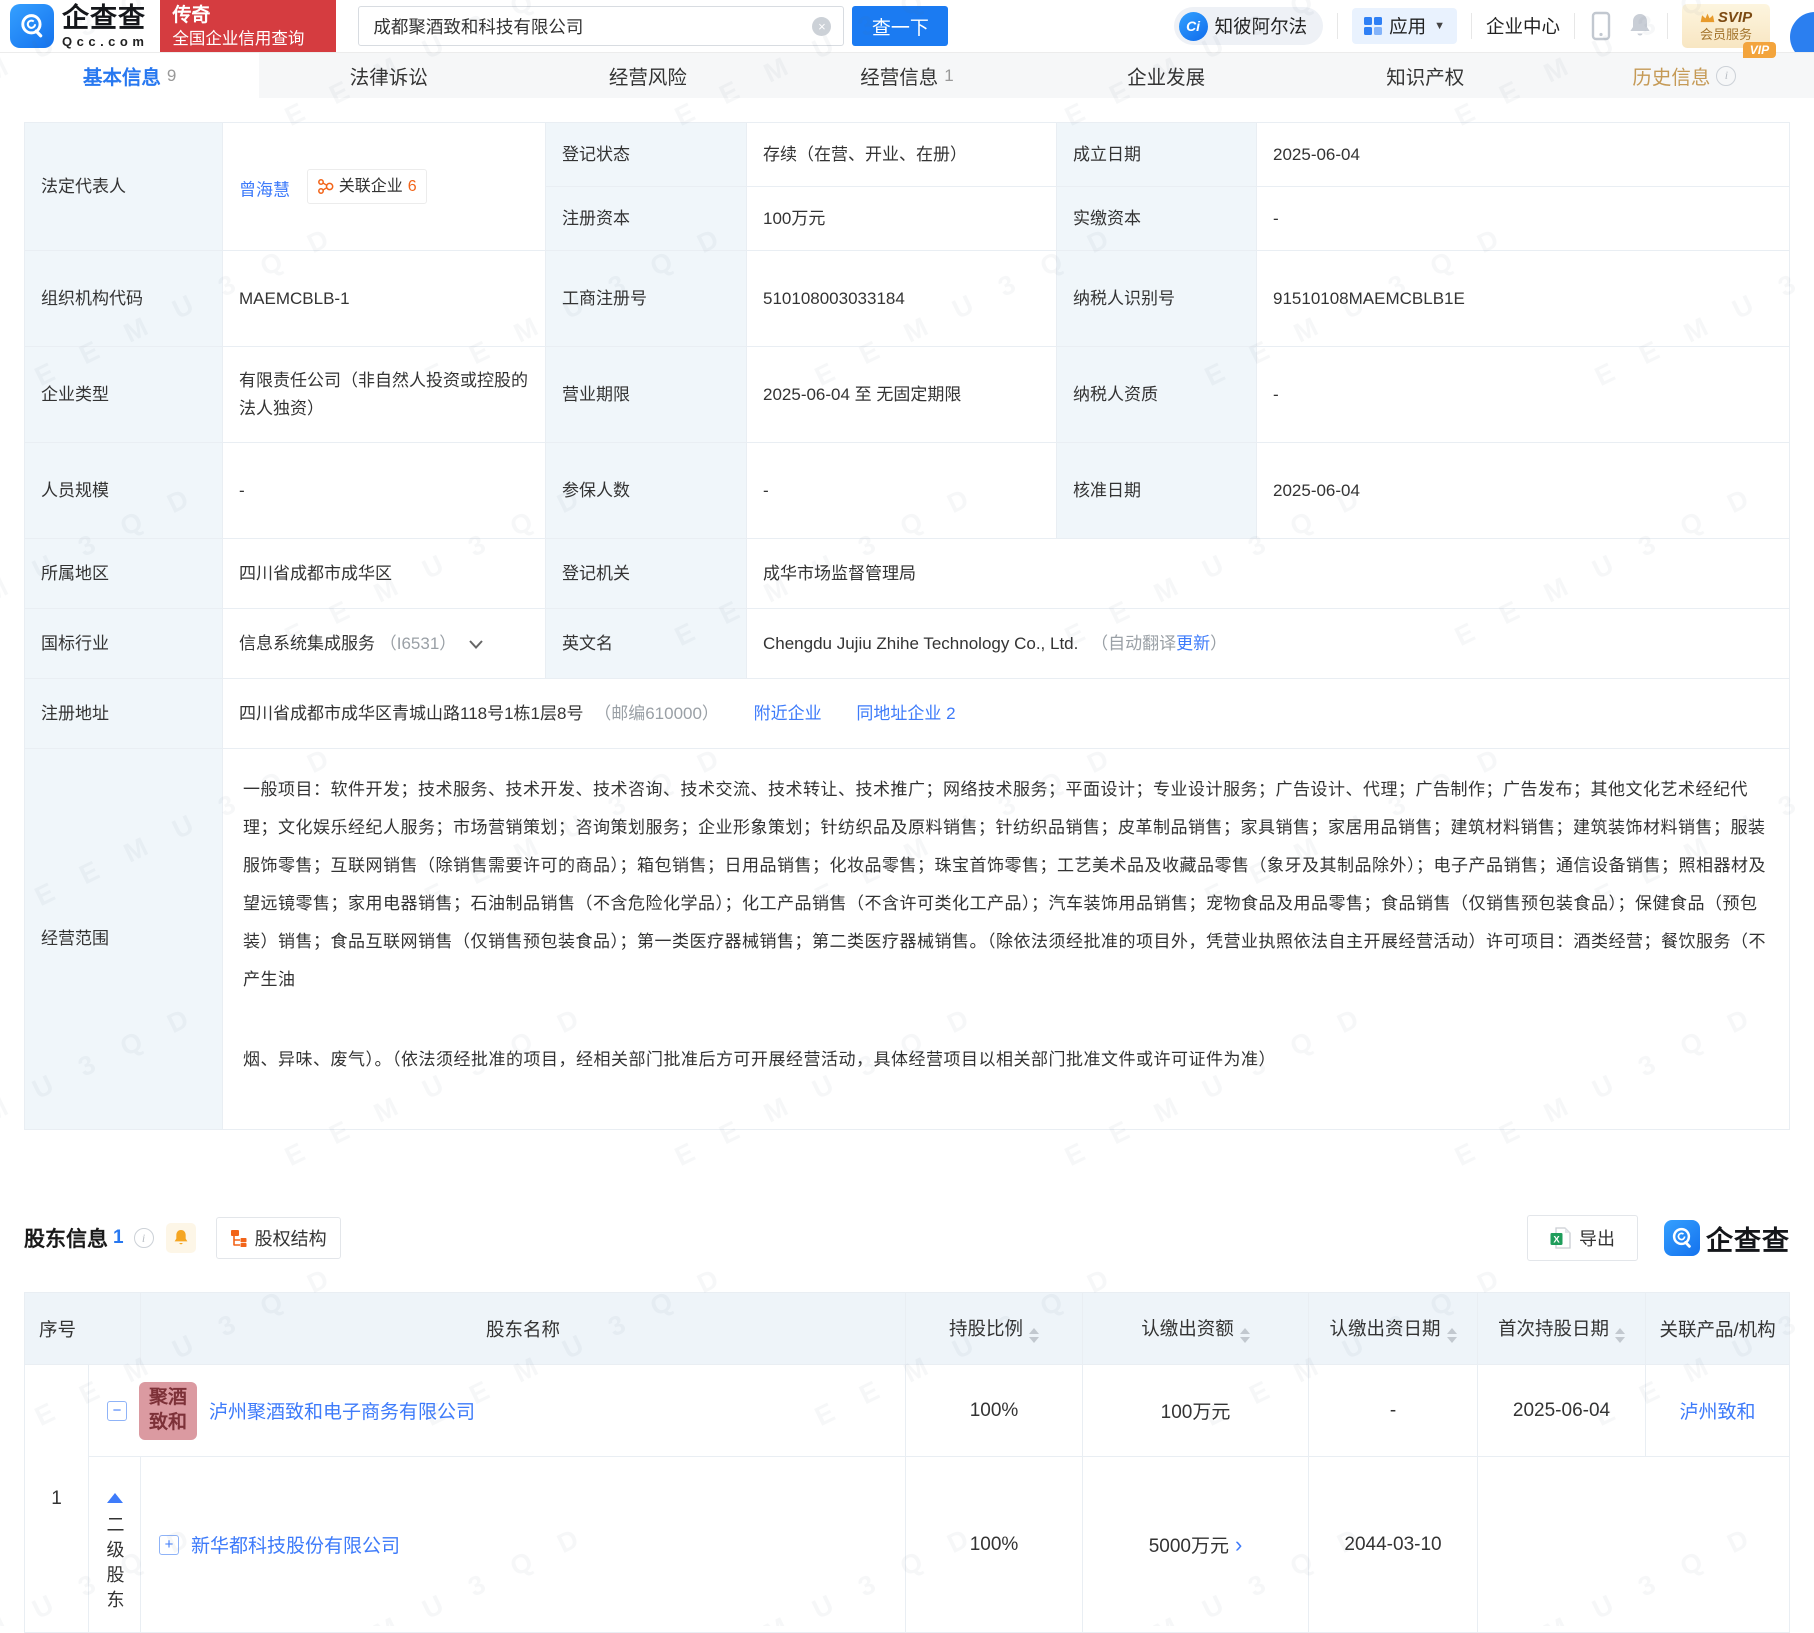 This screenshot has height=1633, width=1814. I want to click on chevron-right-icon: ›, so click(1238, 1544).